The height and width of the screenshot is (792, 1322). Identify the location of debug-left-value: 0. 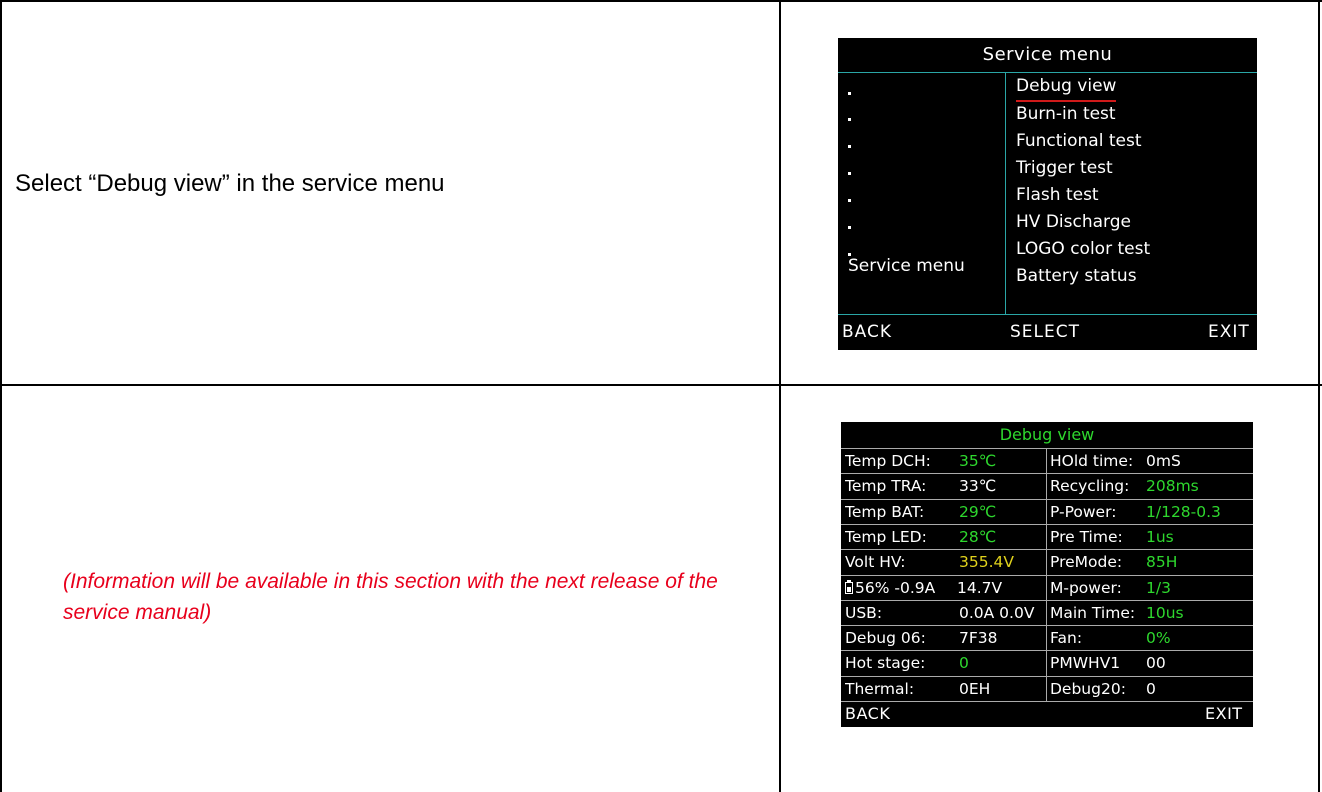
(964, 663).